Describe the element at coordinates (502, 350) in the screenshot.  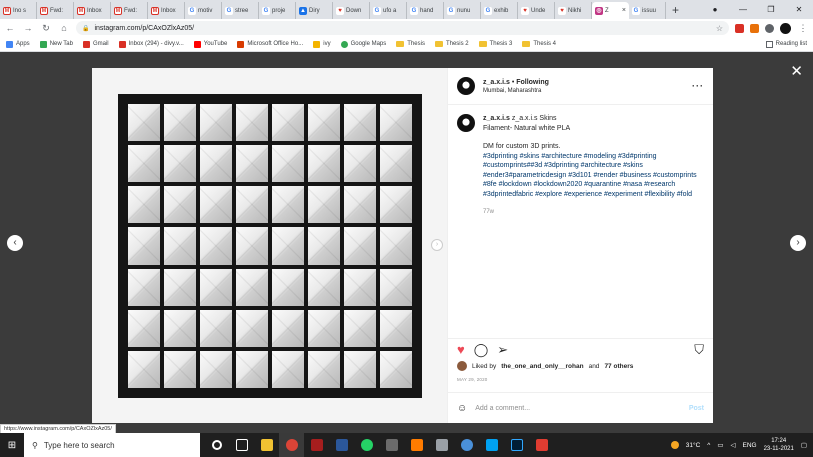
I see `share-icon: ➢` at that location.